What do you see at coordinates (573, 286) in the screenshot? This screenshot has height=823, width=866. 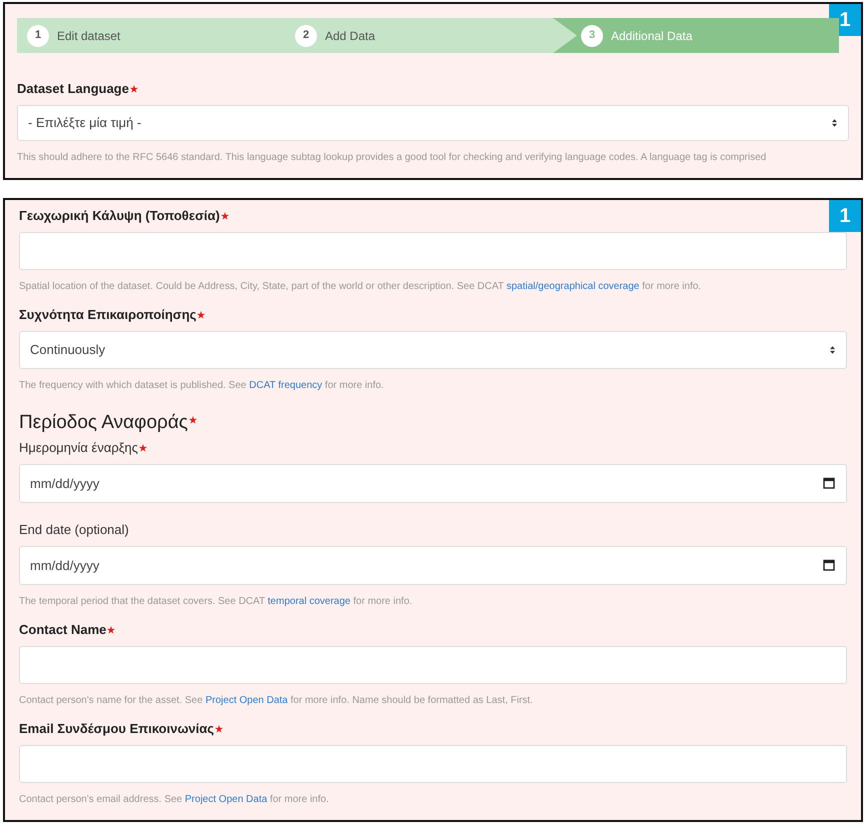 I see `help-link: spatial/geographical coverage` at bounding box center [573, 286].